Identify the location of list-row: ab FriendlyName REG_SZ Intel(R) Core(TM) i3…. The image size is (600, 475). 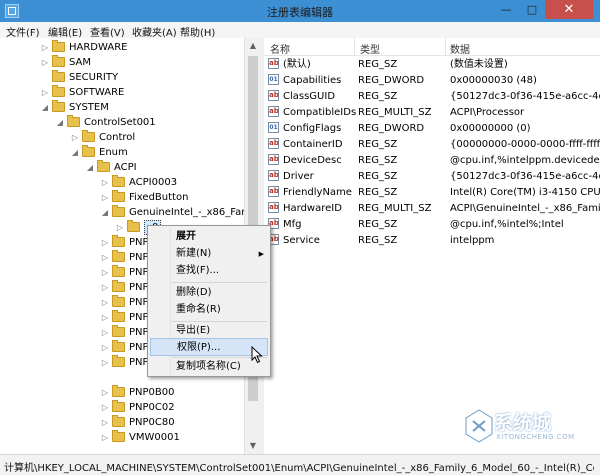
(432, 192).